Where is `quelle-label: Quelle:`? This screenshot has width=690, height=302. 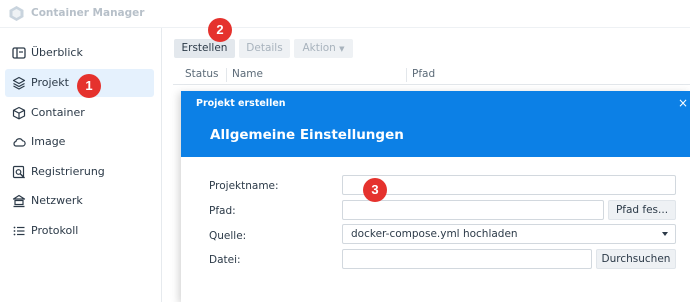 quelle-label: Quelle: is located at coordinates (228, 236).